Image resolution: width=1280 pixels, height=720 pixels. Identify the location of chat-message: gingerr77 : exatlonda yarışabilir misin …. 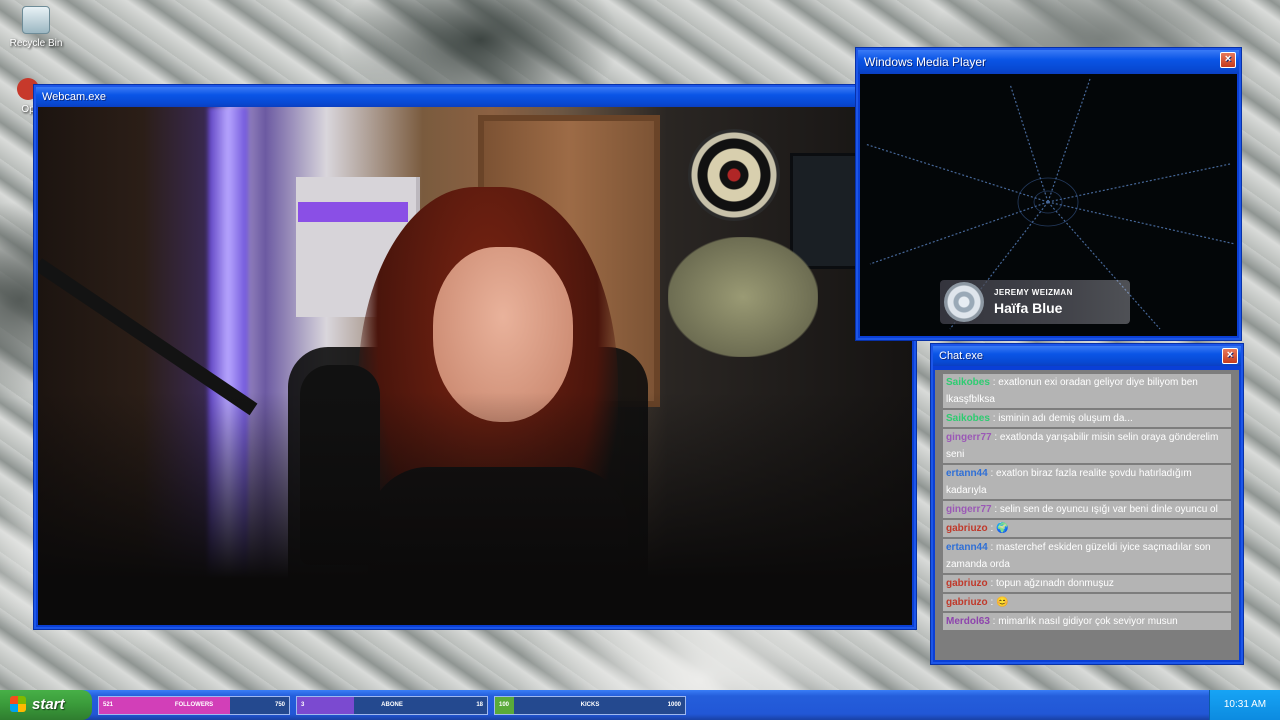
(1087, 446).